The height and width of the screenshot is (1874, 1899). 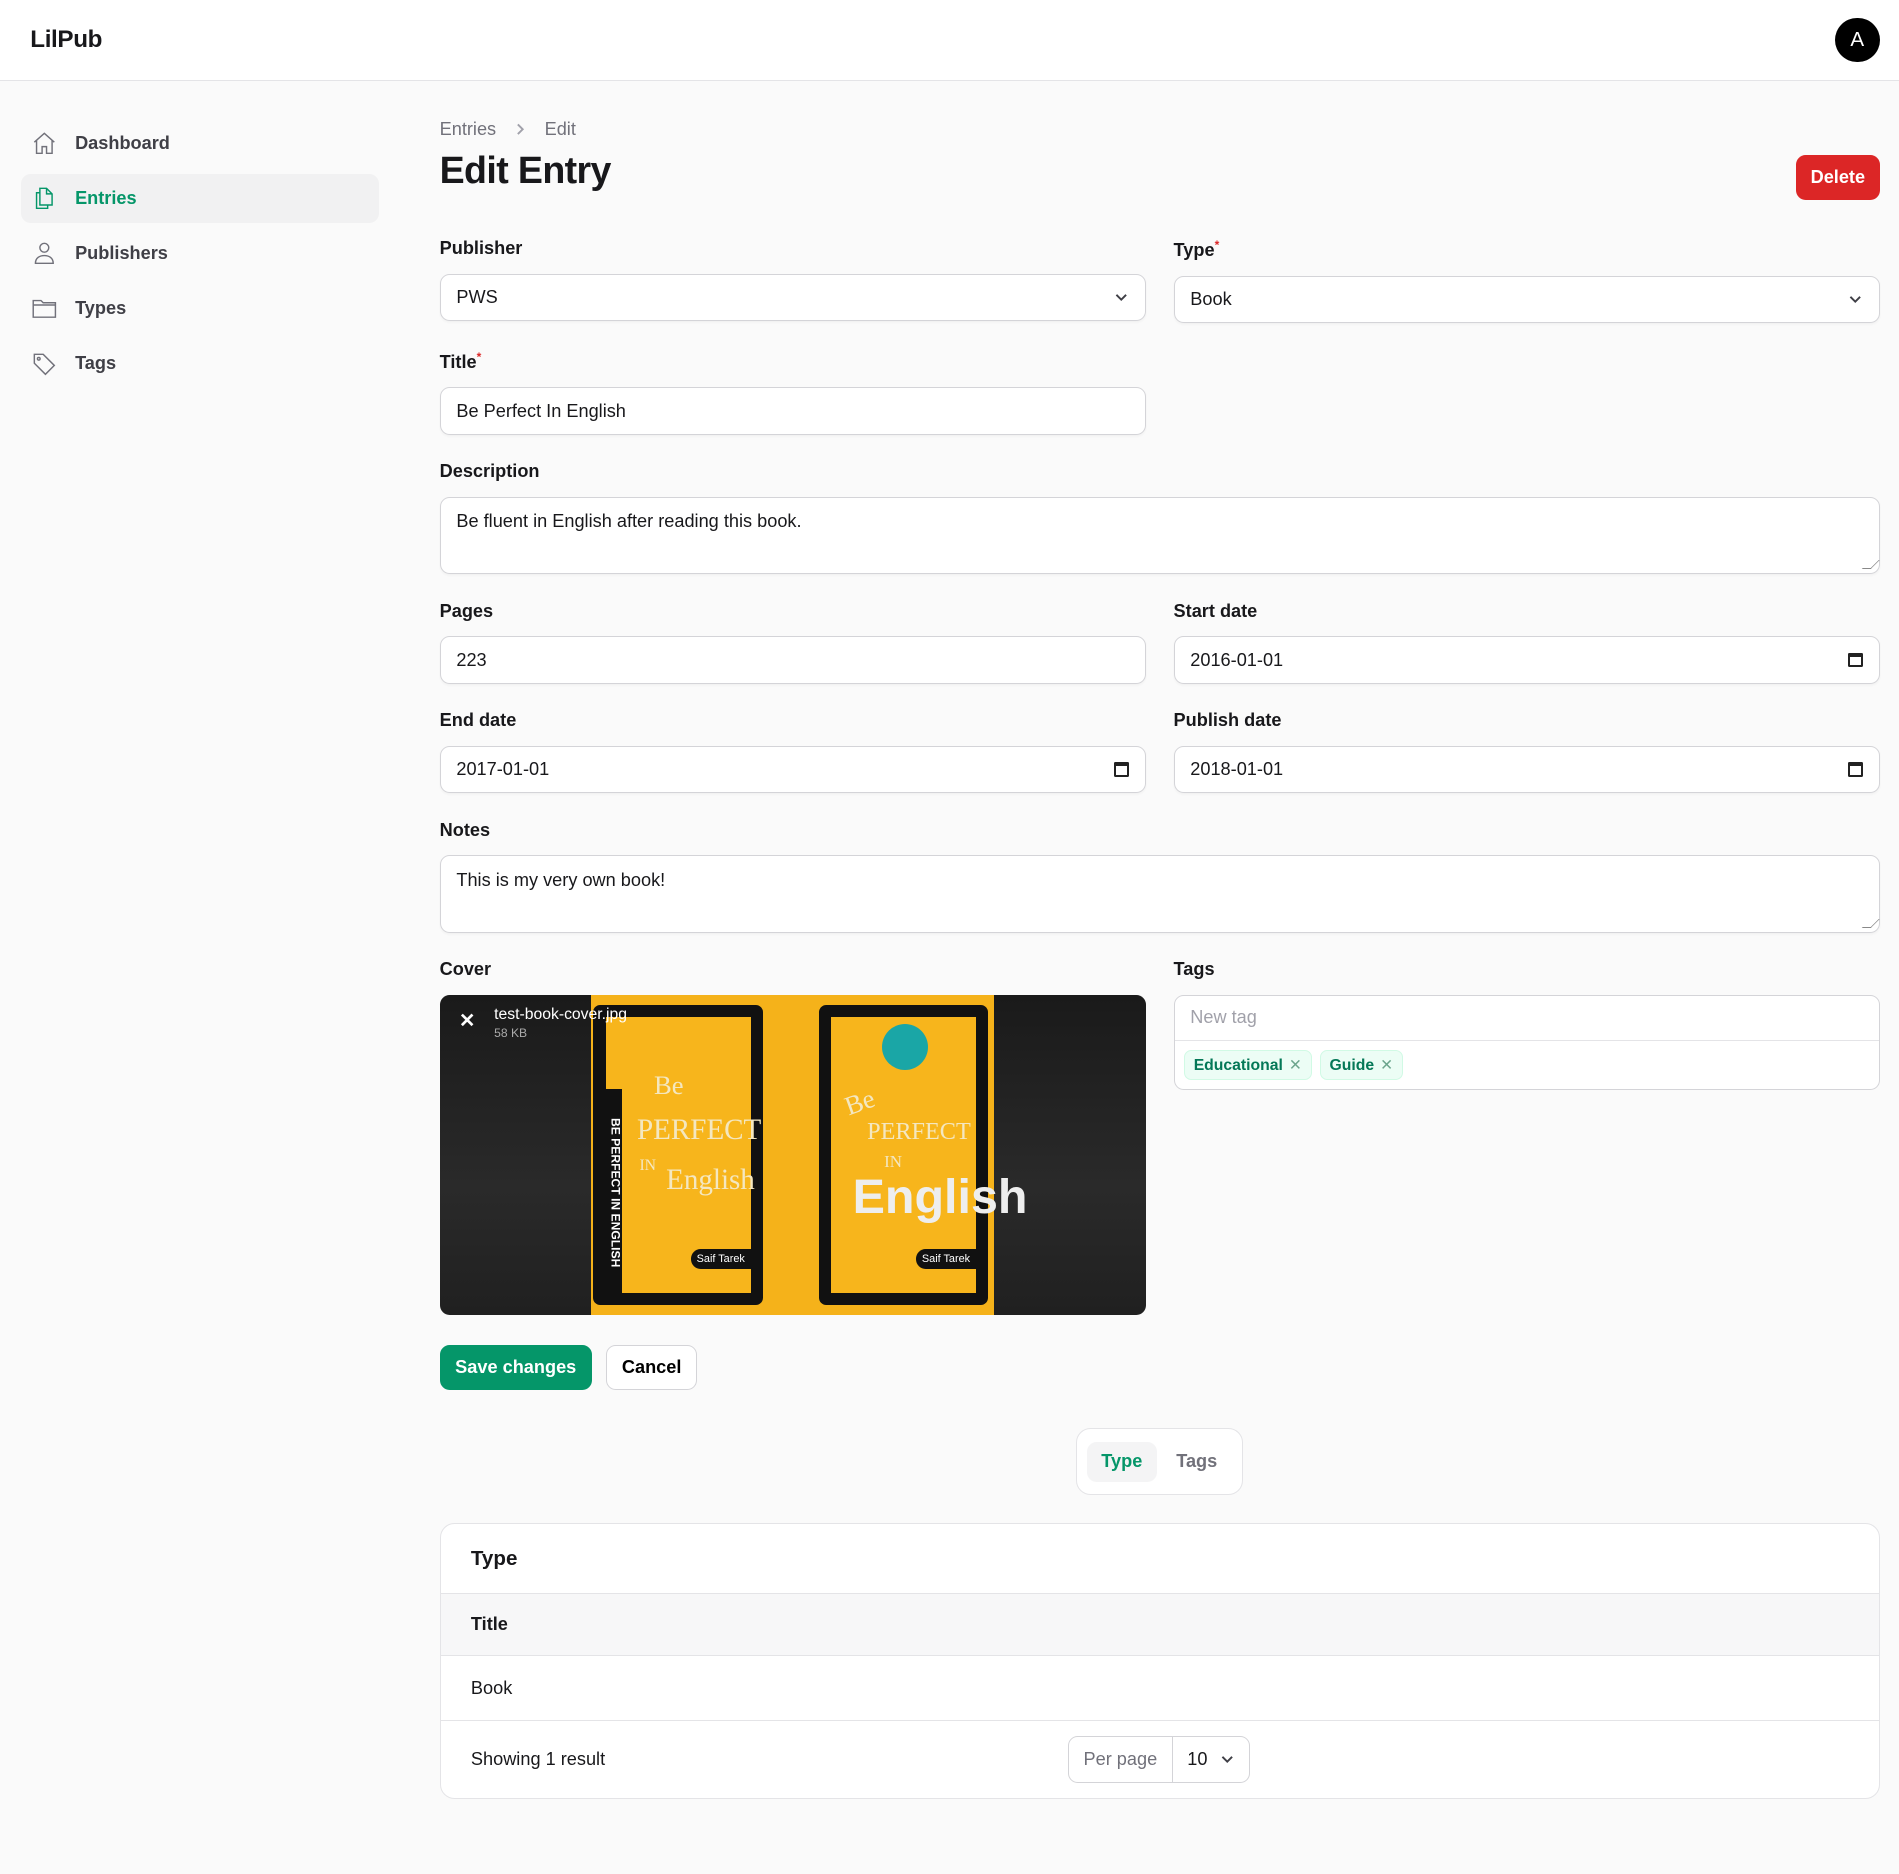 What do you see at coordinates (1194, 969) in the screenshot?
I see `tags-label: Tags` at bounding box center [1194, 969].